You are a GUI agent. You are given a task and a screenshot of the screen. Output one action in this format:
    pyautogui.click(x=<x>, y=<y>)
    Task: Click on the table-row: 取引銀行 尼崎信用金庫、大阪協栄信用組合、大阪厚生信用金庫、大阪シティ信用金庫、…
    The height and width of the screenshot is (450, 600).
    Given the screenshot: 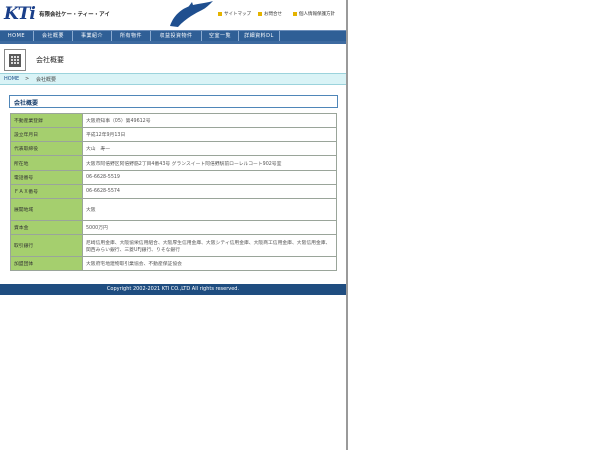 What is the action you would take?
    pyautogui.click(x=173, y=245)
    